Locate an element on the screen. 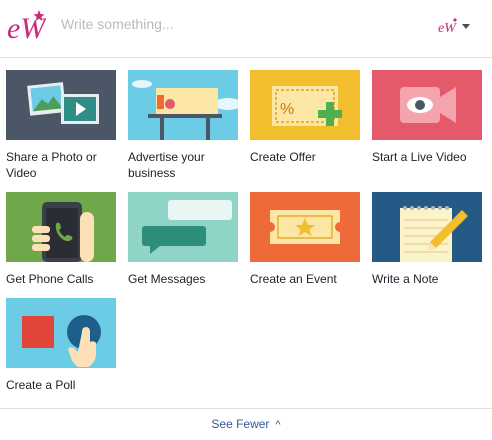 This screenshot has width=492, height=440. page-switcher-dropdown: eW is located at coordinates (455, 26).